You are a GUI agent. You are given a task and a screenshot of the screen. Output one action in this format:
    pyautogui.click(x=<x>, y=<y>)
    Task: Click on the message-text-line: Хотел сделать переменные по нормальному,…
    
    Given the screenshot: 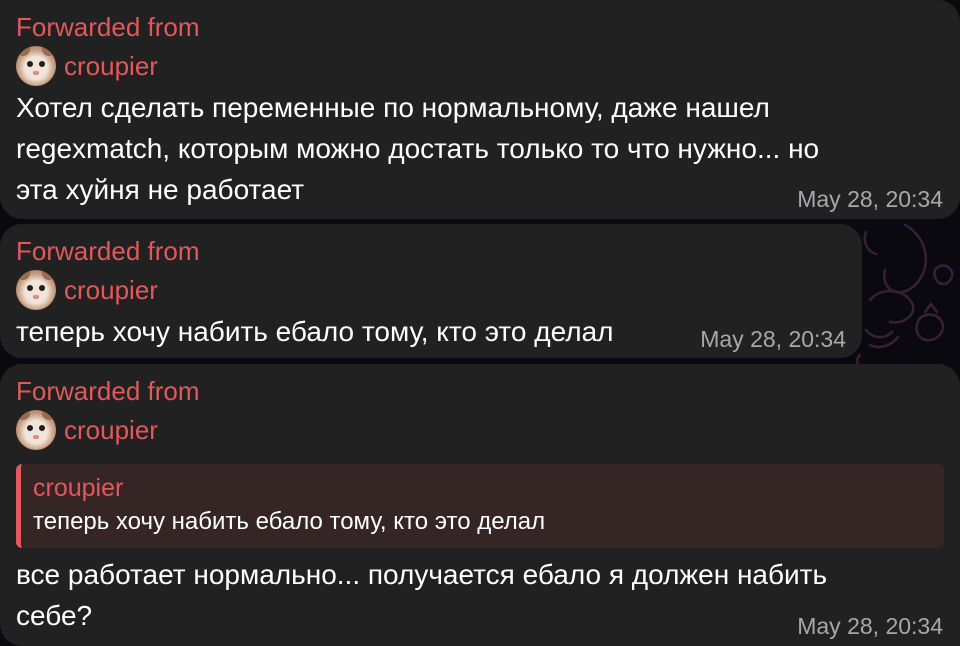 What is the action you would take?
    pyautogui.click(x=393, y=107)
    